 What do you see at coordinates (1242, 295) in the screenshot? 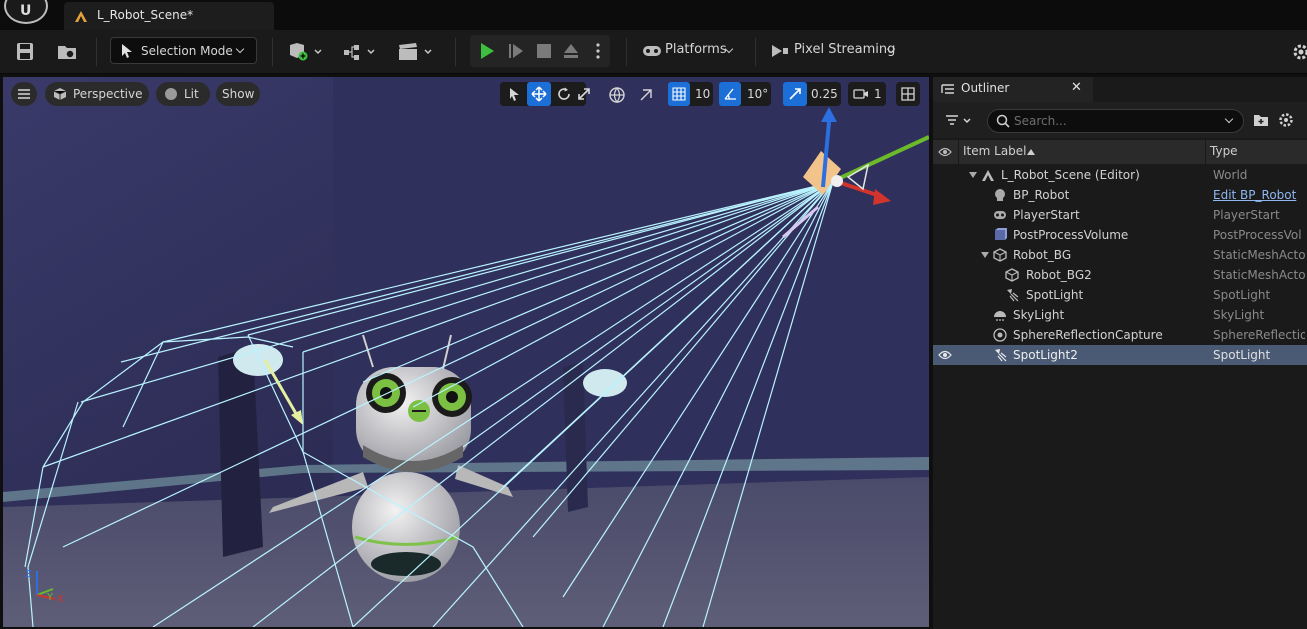
I see `tree-row-type: SpotLight` at bounding box center [1242, 295].